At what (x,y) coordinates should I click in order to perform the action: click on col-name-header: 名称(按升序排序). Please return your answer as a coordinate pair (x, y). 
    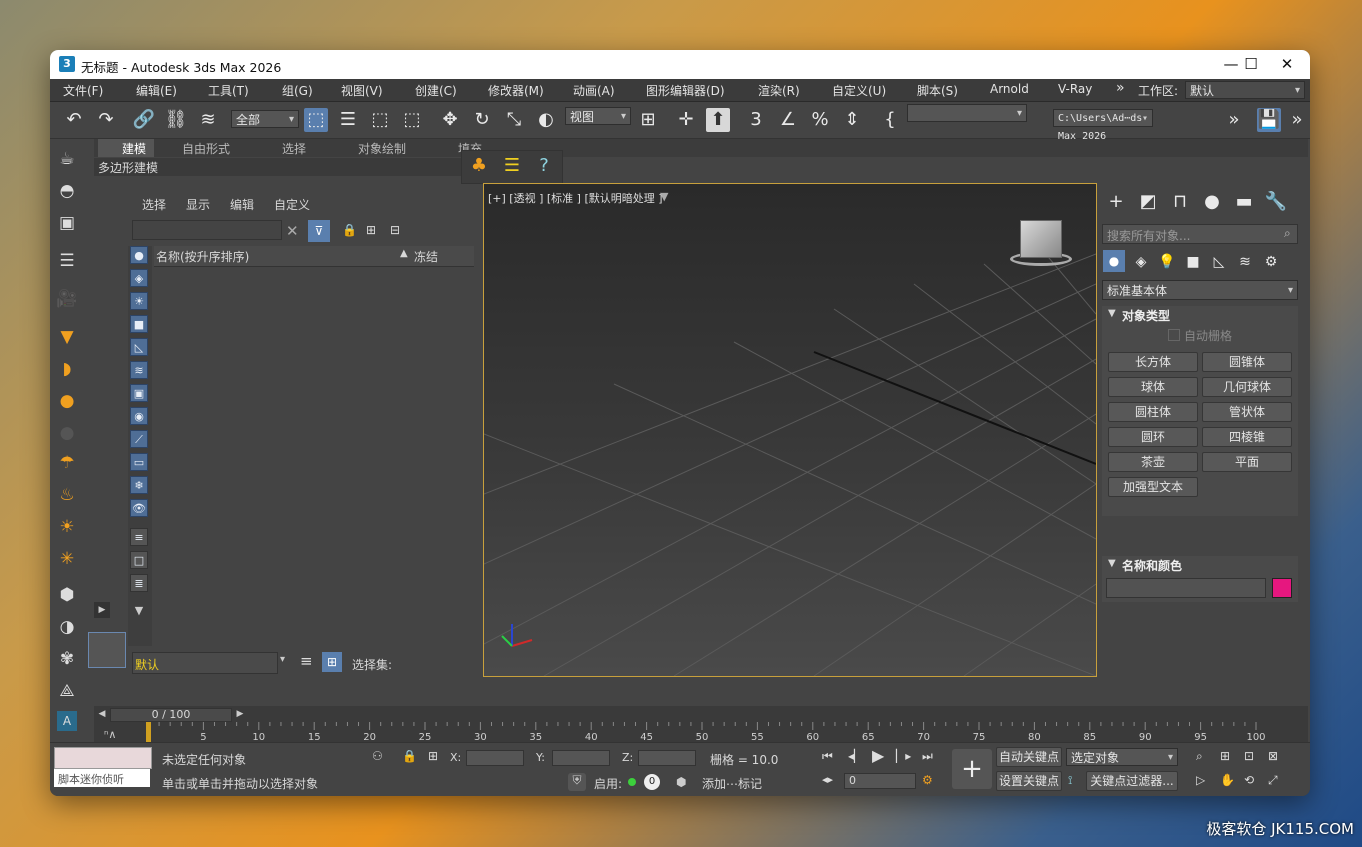
    Looking at the image, I should click on (202, 256).